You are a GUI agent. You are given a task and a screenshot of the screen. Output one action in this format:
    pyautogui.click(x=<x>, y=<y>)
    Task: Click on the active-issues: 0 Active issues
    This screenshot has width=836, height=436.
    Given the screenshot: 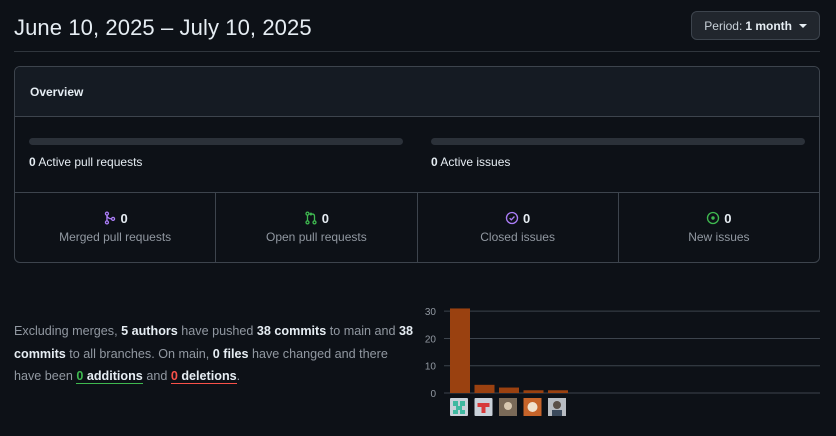 What is the action you would take?
    pyautogui.click(x=618, y=153)
    